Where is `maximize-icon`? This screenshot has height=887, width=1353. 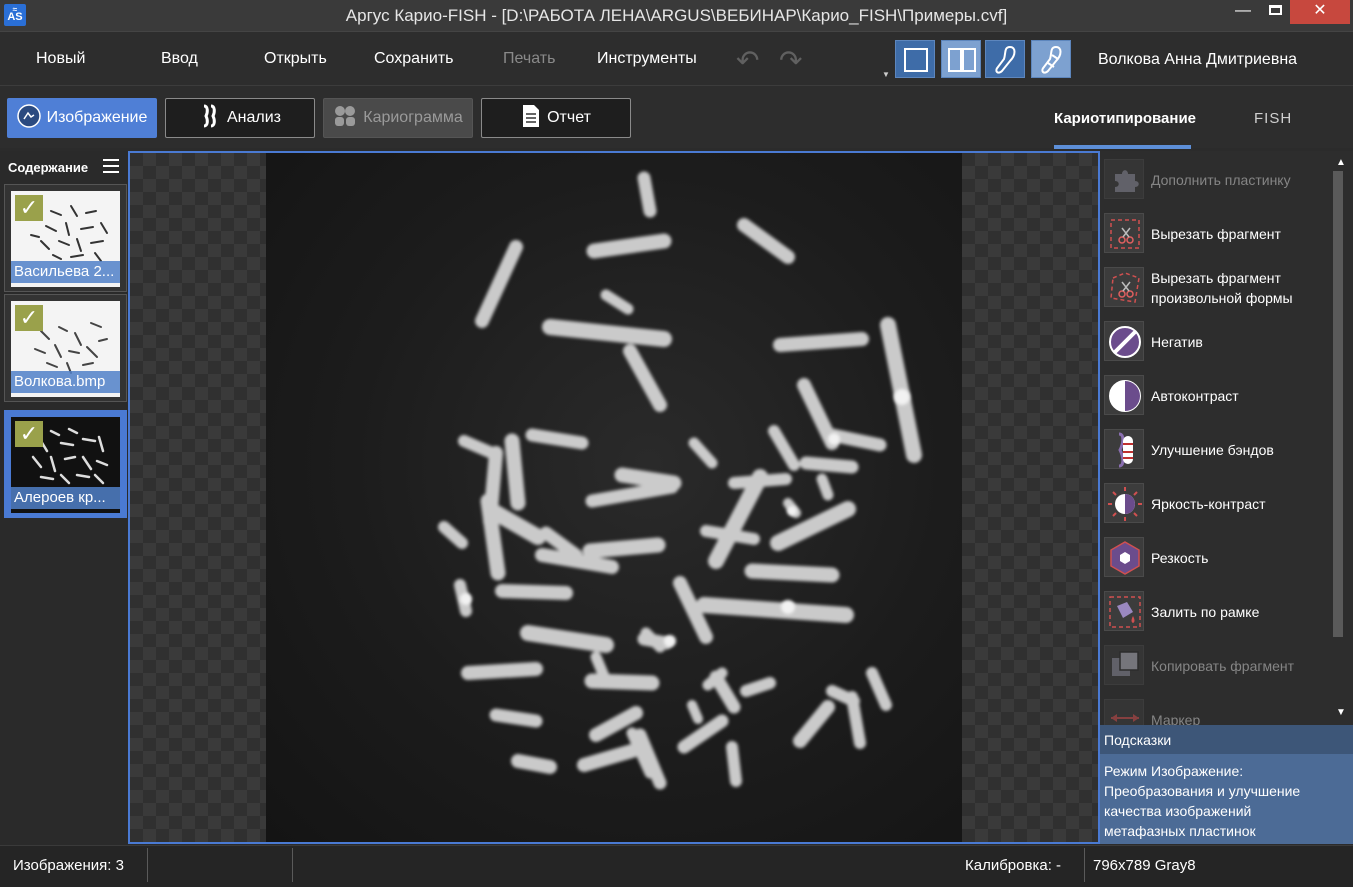 maximize-icon is located at coordinates (1275, 10).